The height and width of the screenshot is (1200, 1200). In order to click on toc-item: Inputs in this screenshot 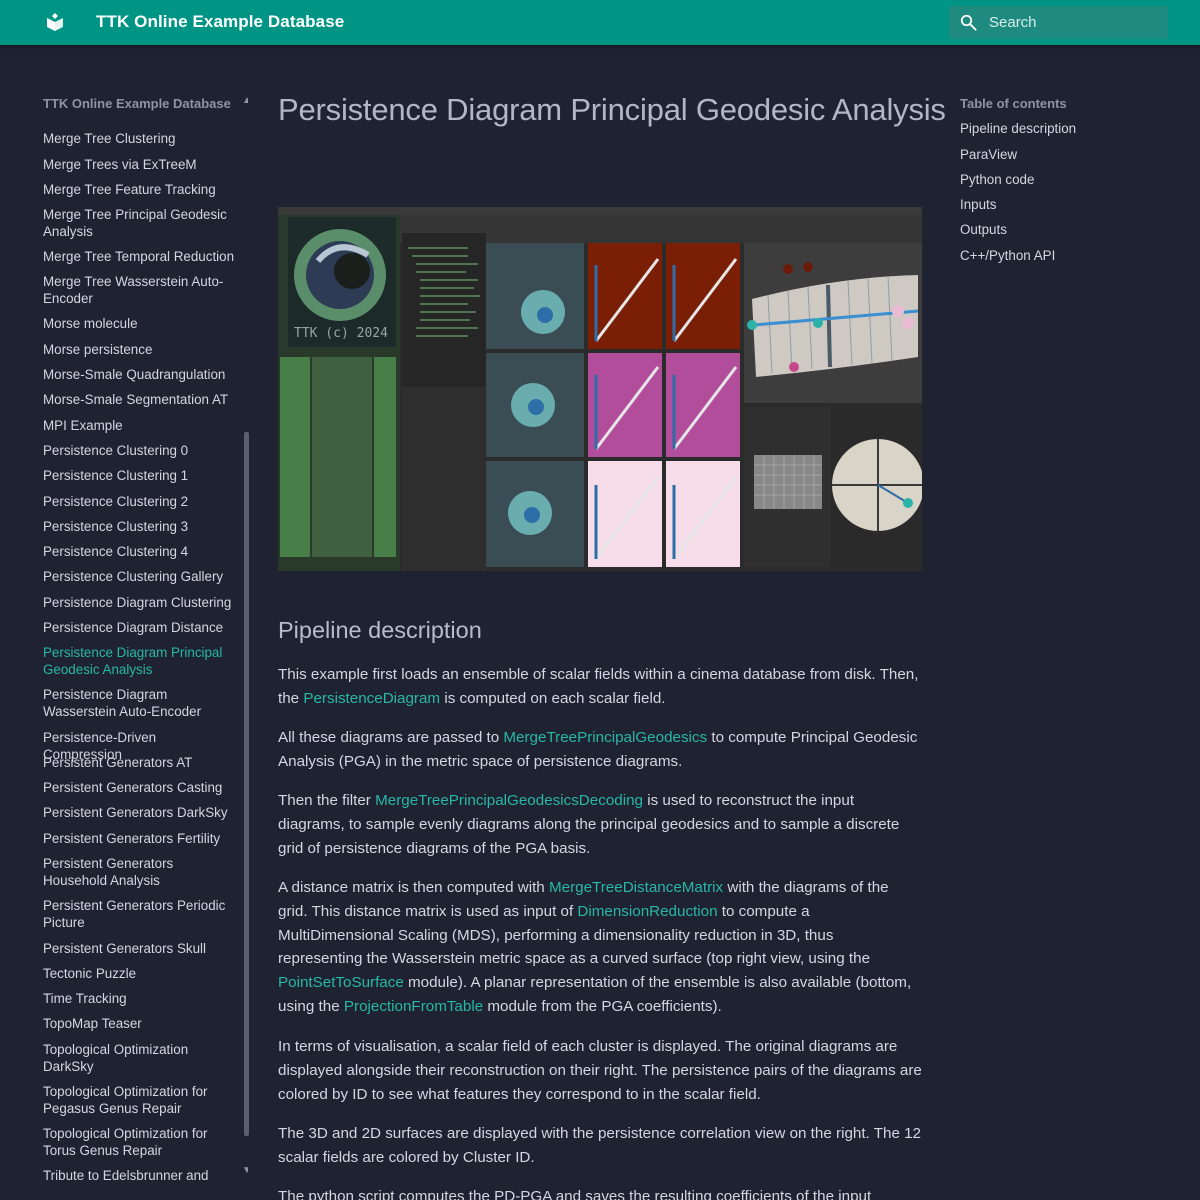, I will do `click(978, 204)`.